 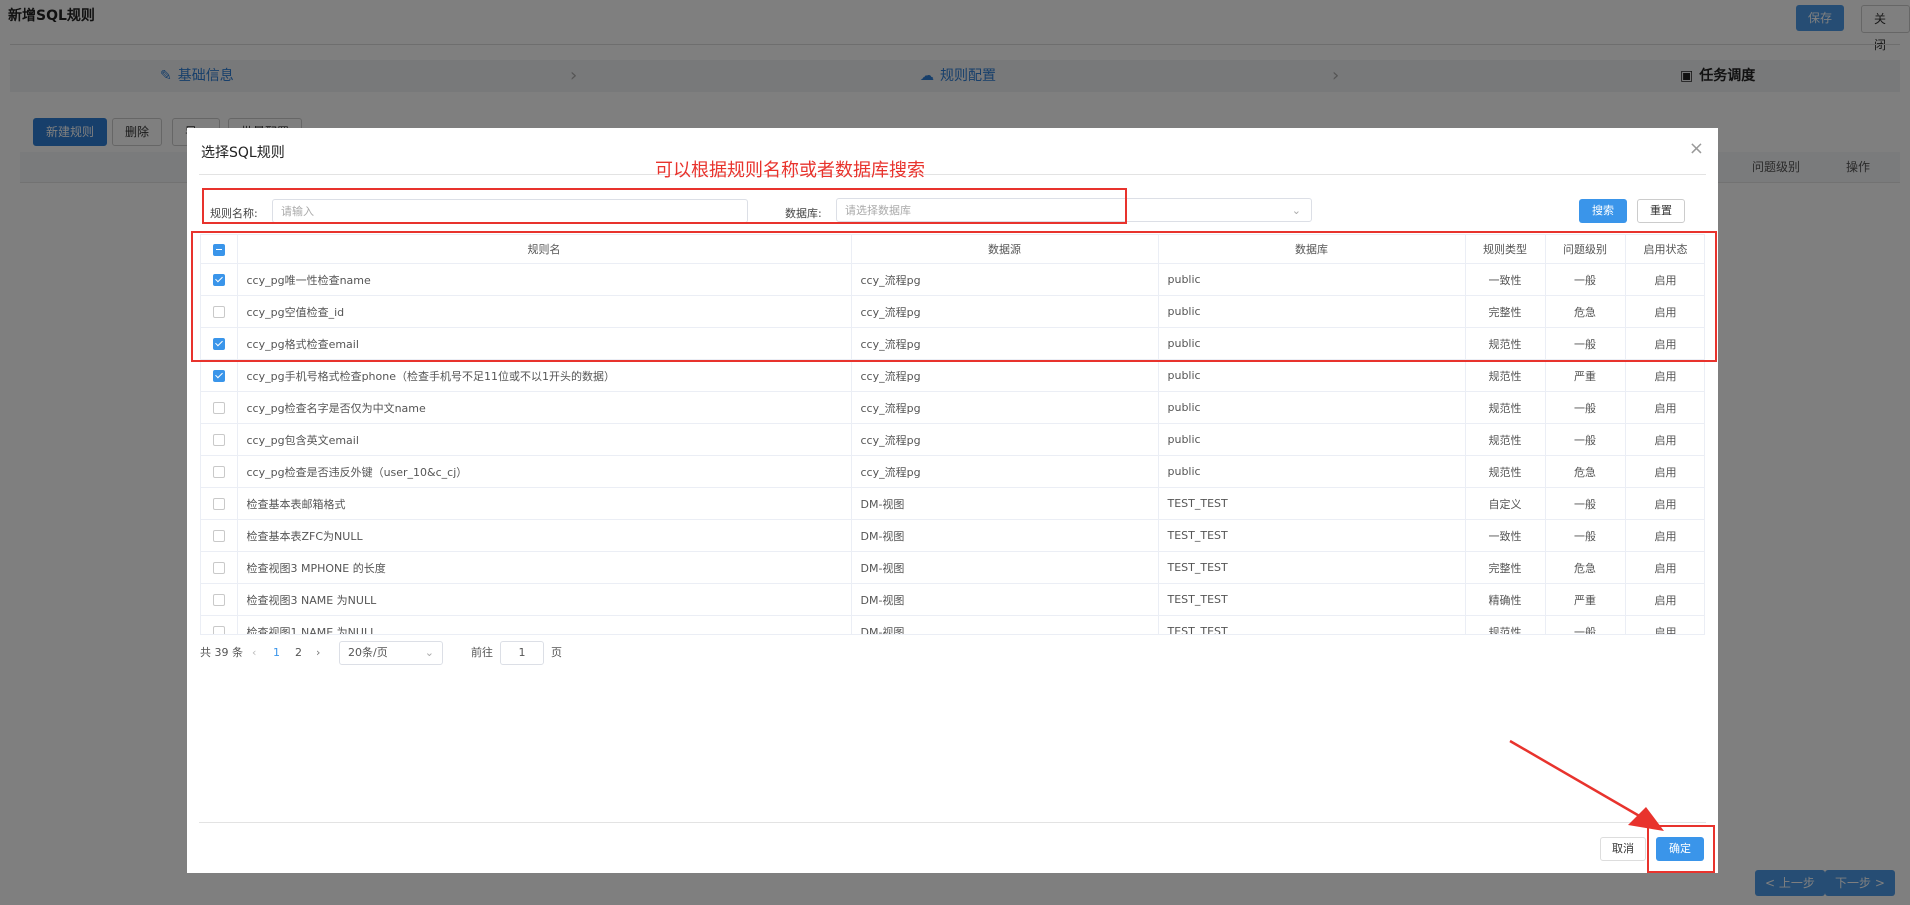 What do you see at coordinates (556, 652) in the screenshot?
I see `page-suffix: 页` at bounding box center [556, 652].